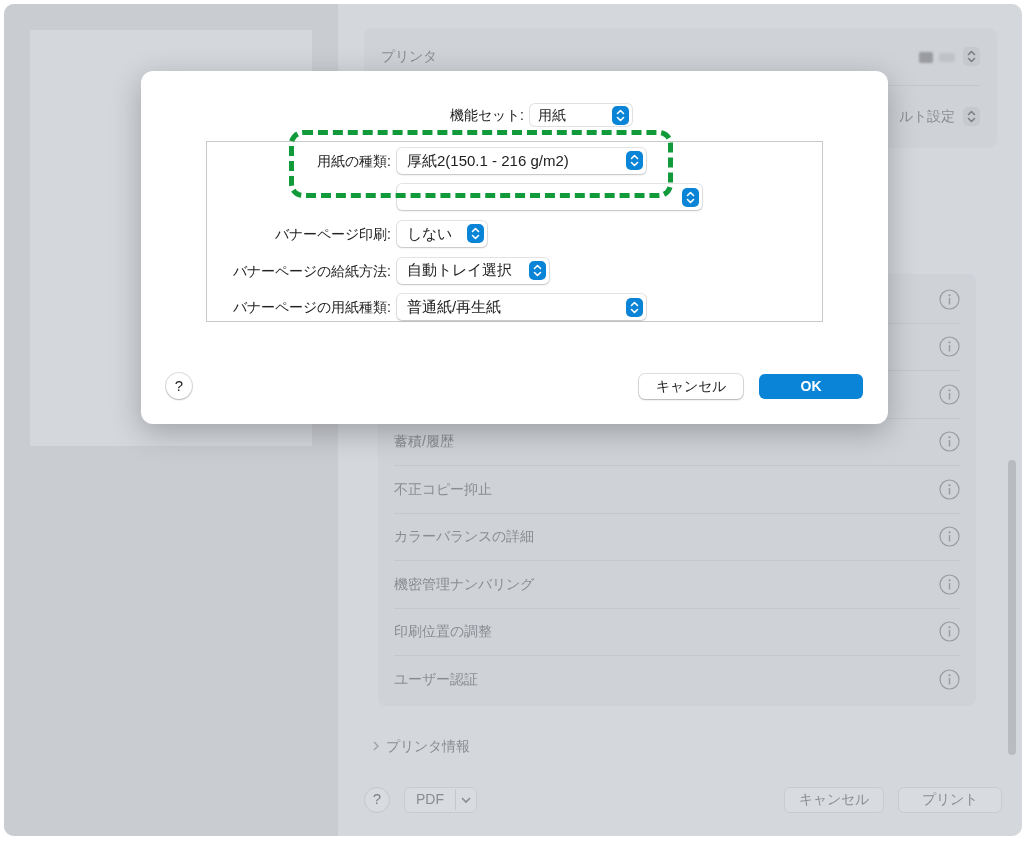  Describe the element at coordinates (473, 270) in the screenshot. I see `setting-popup: 自動トレイ選択` at that location.